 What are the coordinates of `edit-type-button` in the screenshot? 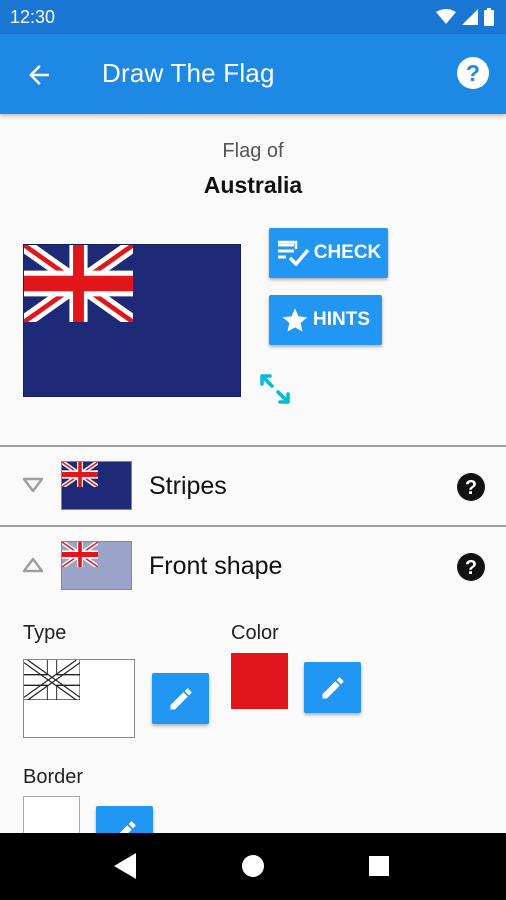 It's located at (180, 698).